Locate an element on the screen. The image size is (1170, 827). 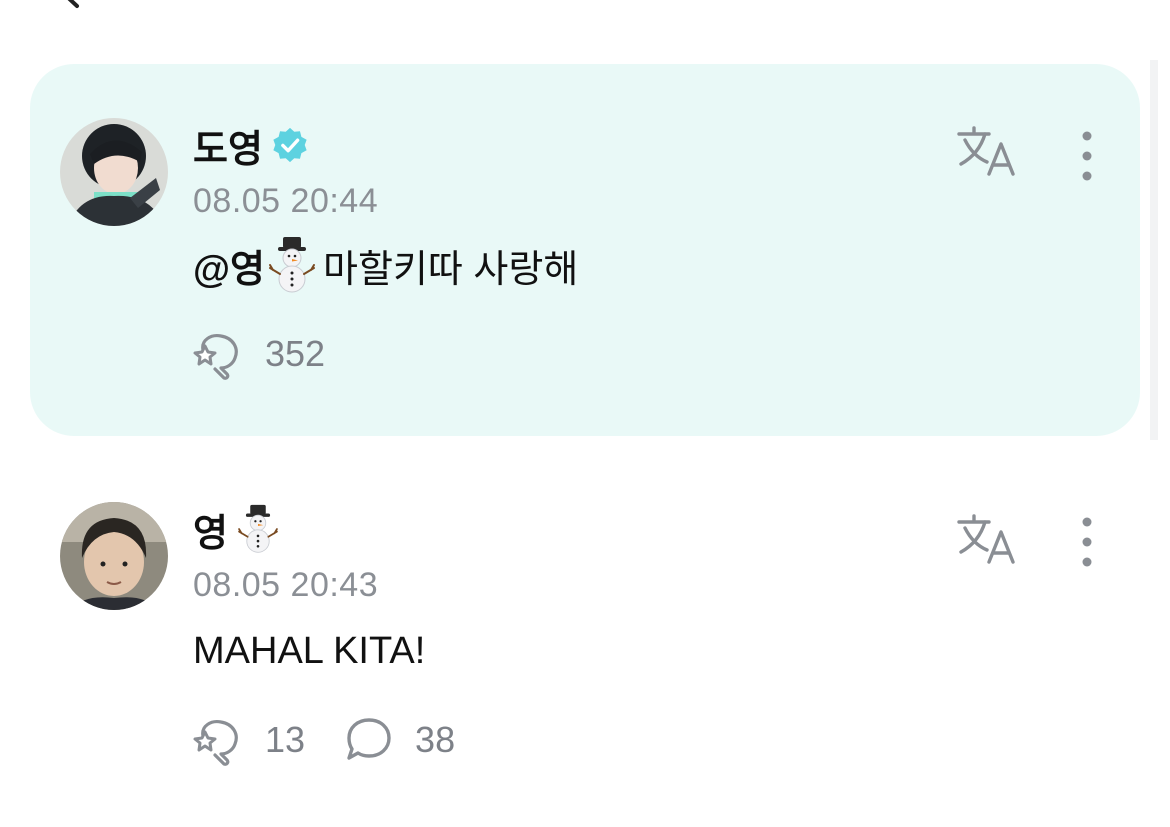
reaction-count: 13 is located at coordinates (285, 739).